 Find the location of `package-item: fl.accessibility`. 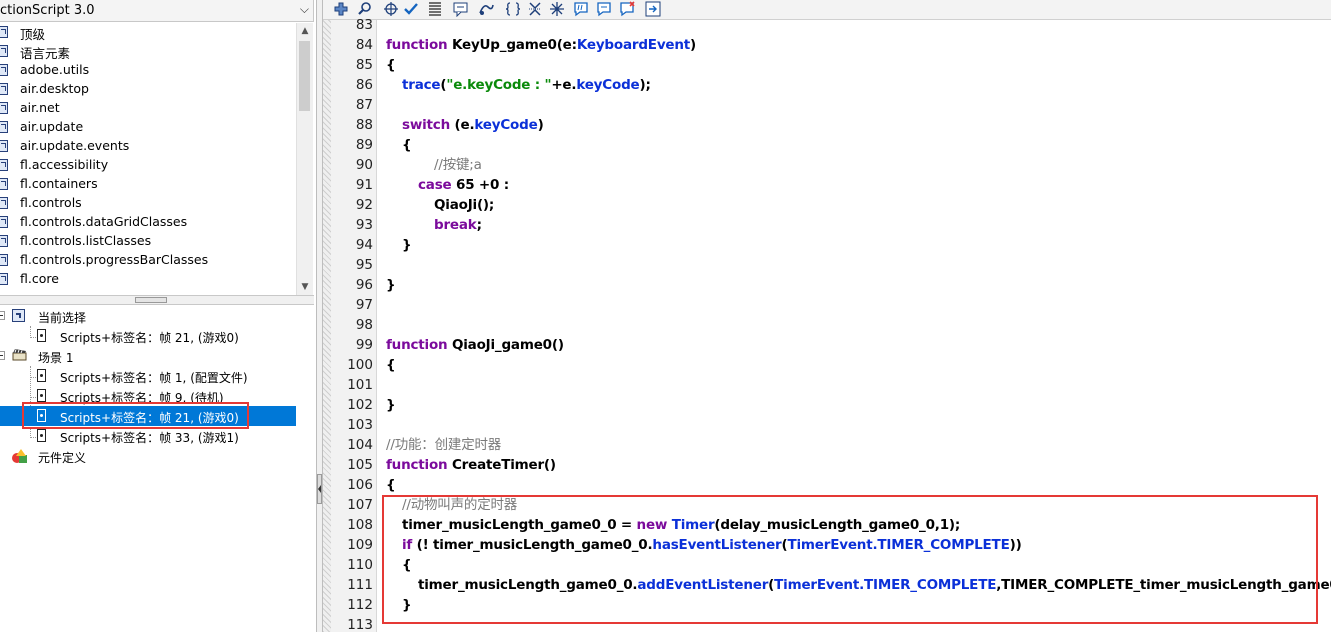

package-item: fl.accessibility is located at coordinates (148, 165).